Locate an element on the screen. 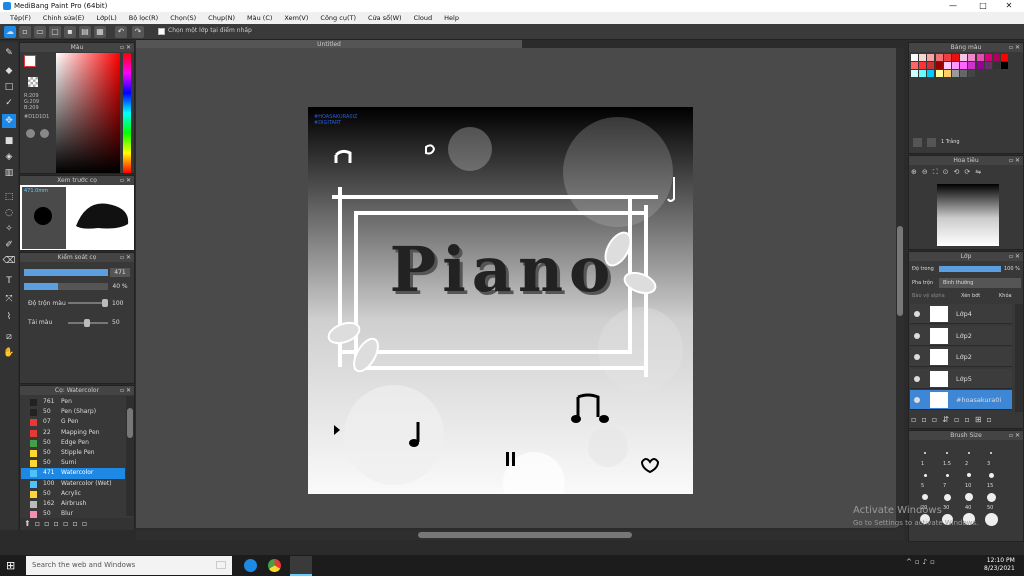 Image resolution: width=1024 pixels, height=576 pixels. brush-item: 100 Watercolor (Wet) is located at coordinates (73, 484).